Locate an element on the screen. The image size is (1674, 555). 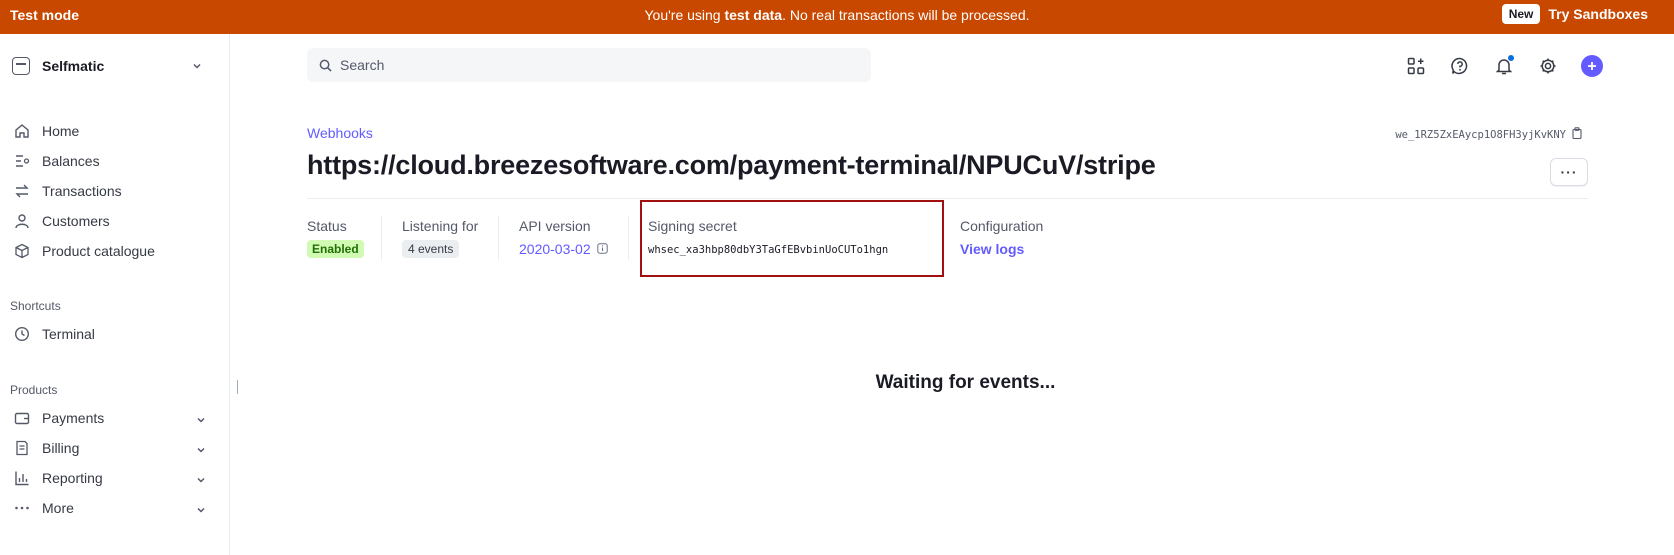
sidebar-item-balances: Balances is located at coordinates (114, 161).